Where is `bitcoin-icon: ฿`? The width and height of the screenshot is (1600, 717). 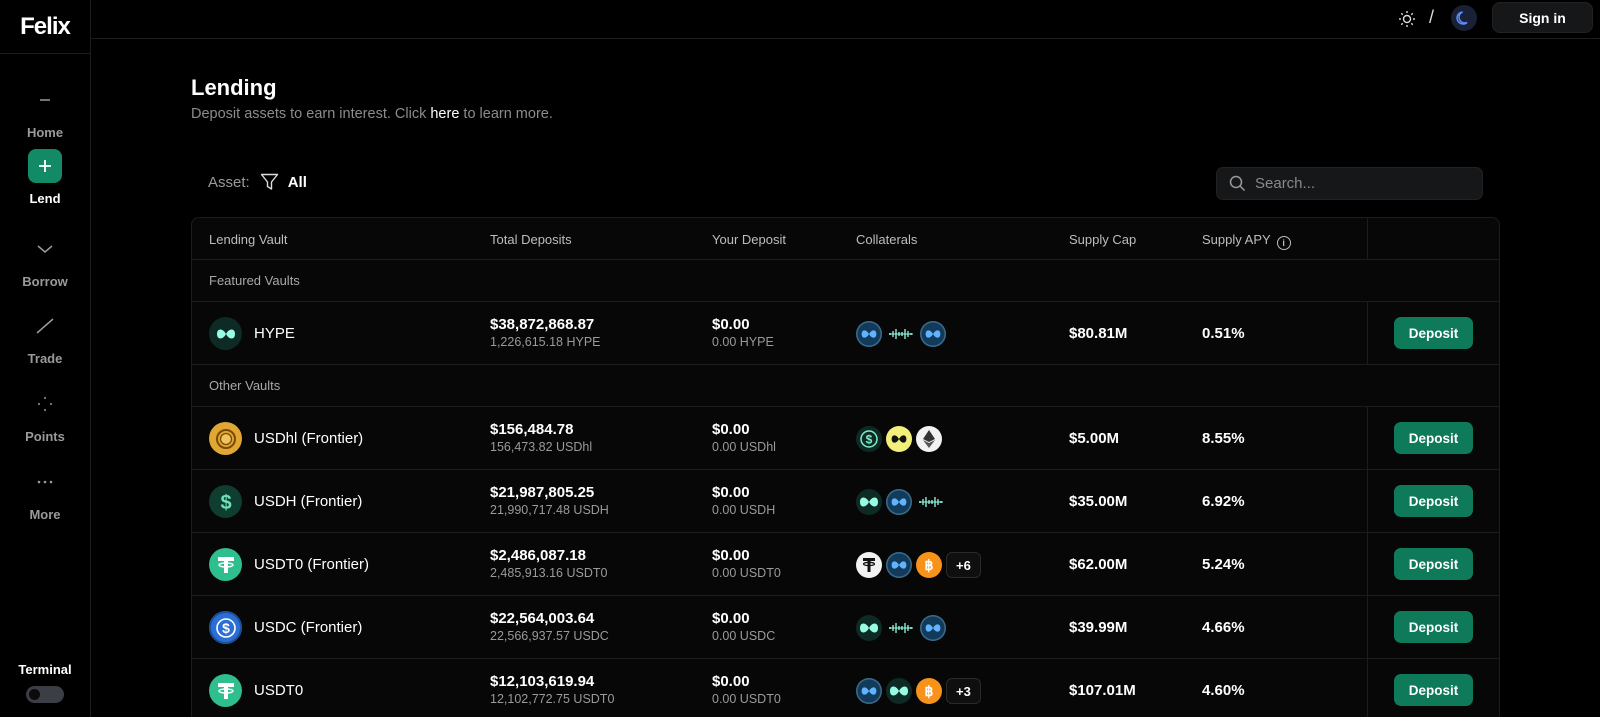 bitcoin-icon: ฿ is located at coordinates (929, 565).